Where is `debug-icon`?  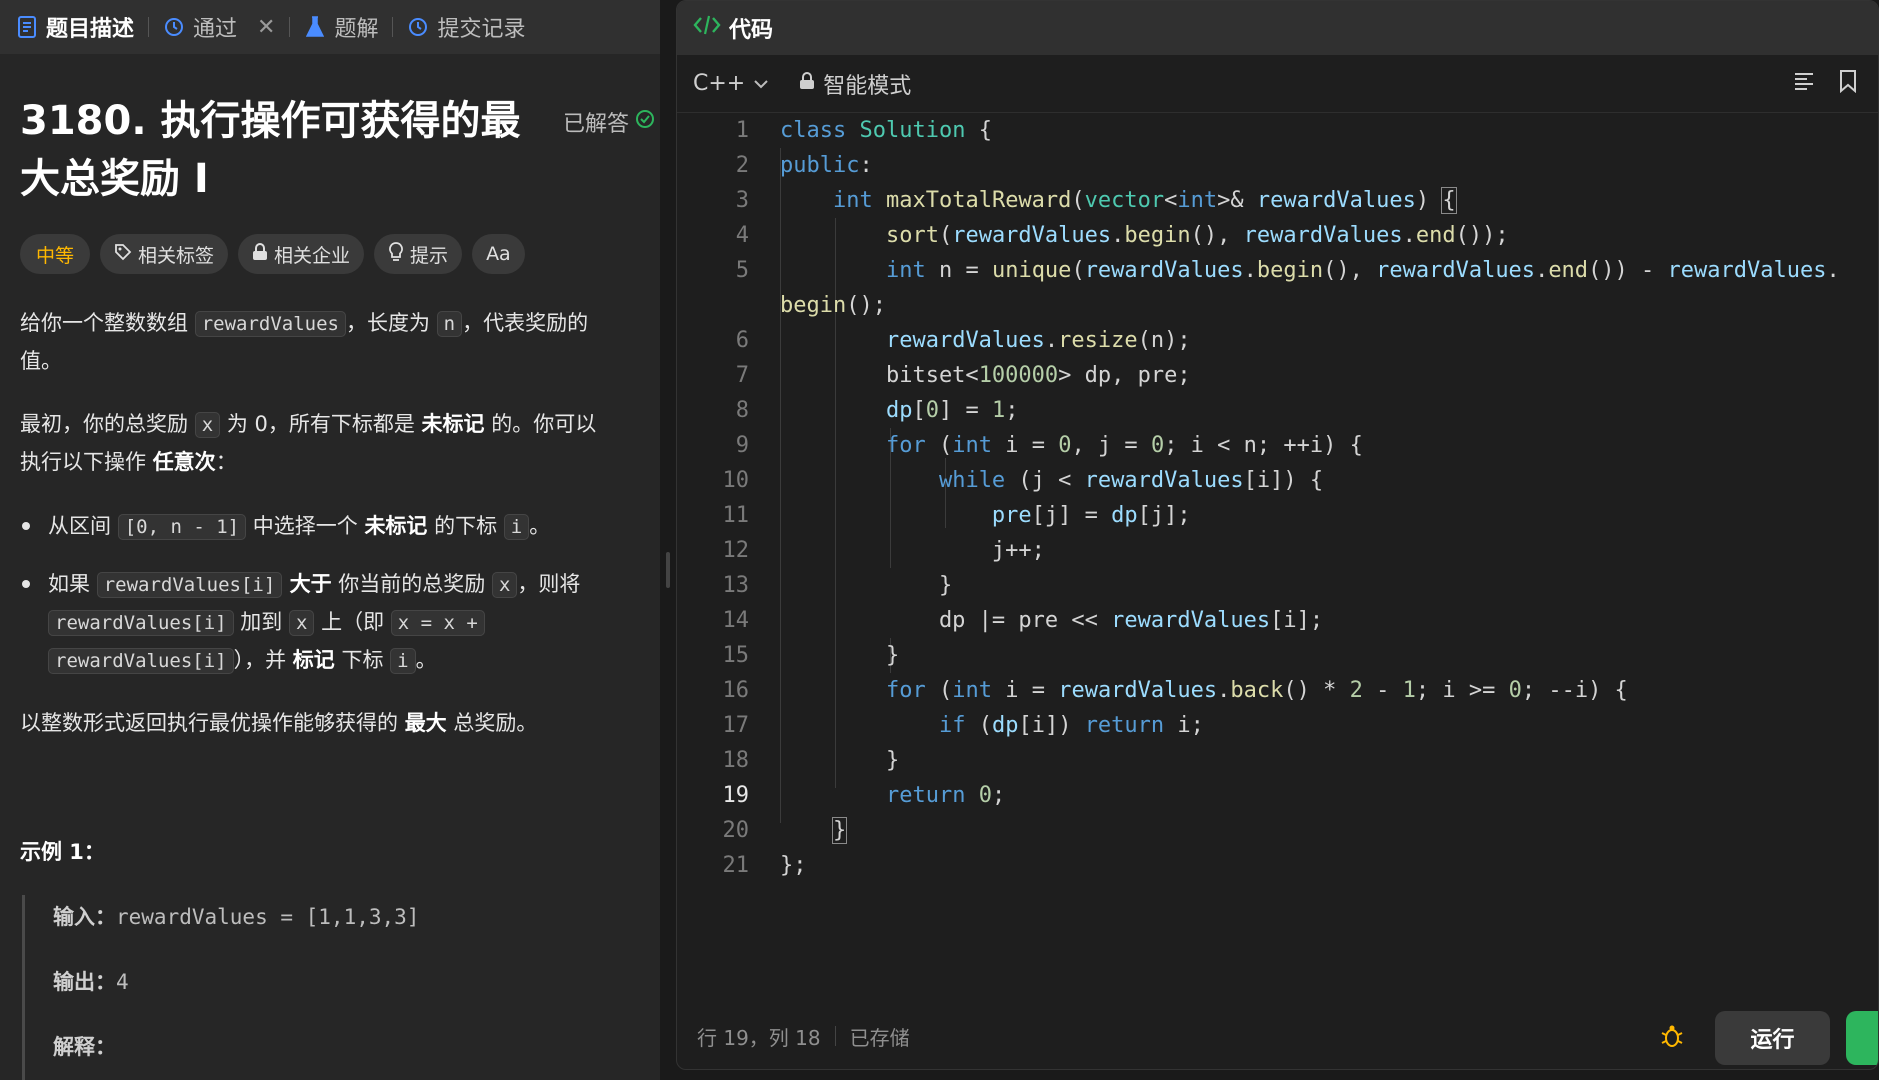
debug-icon is located at coordinates (1672, 1038).